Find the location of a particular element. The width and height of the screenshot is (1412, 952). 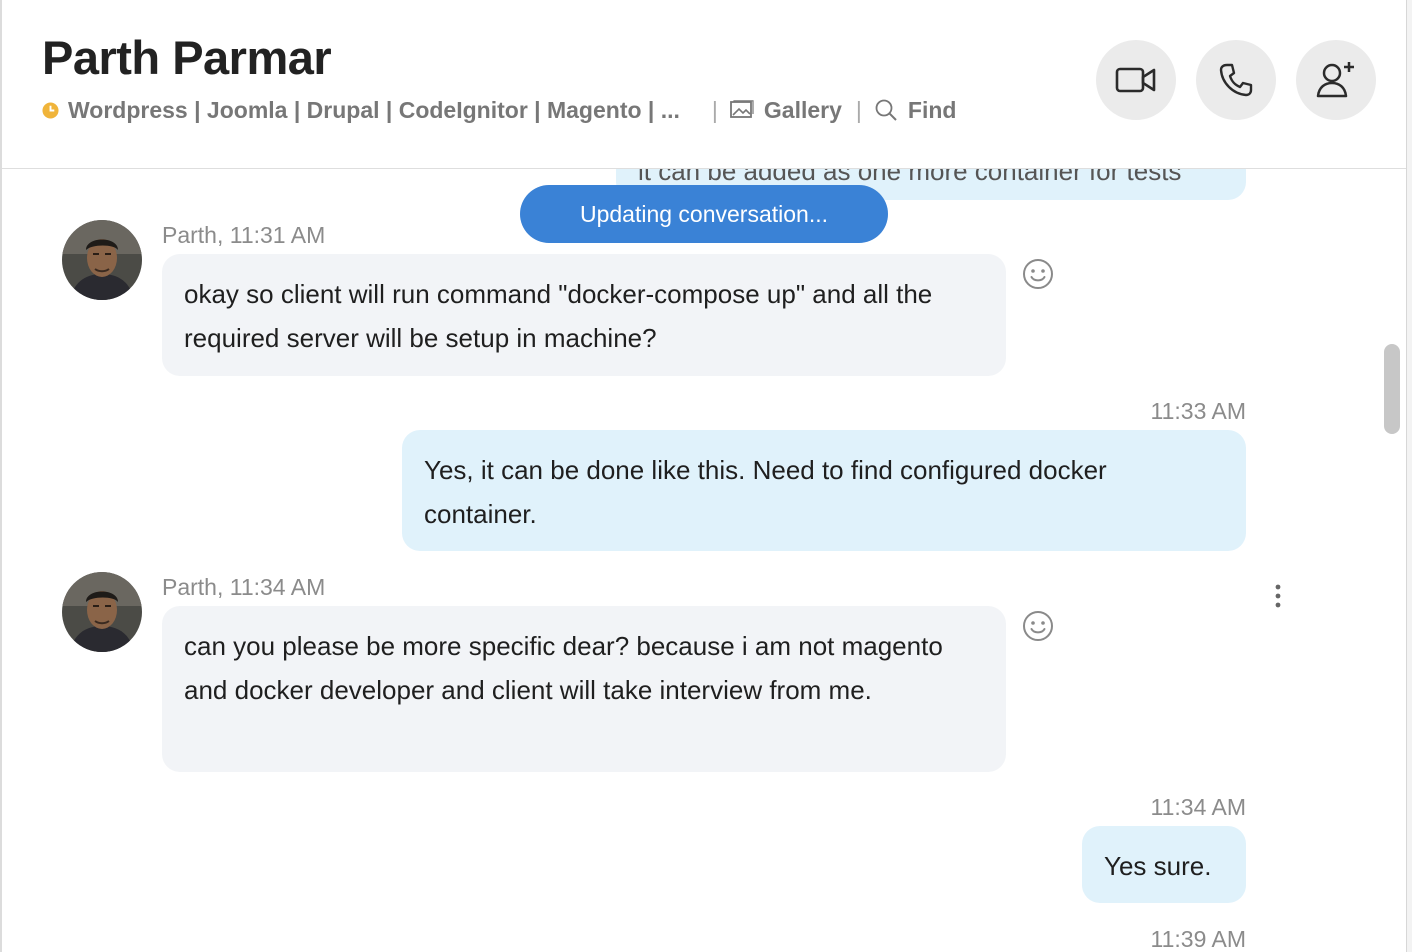

audio-call-icon is located at coordinates (1236, 80).